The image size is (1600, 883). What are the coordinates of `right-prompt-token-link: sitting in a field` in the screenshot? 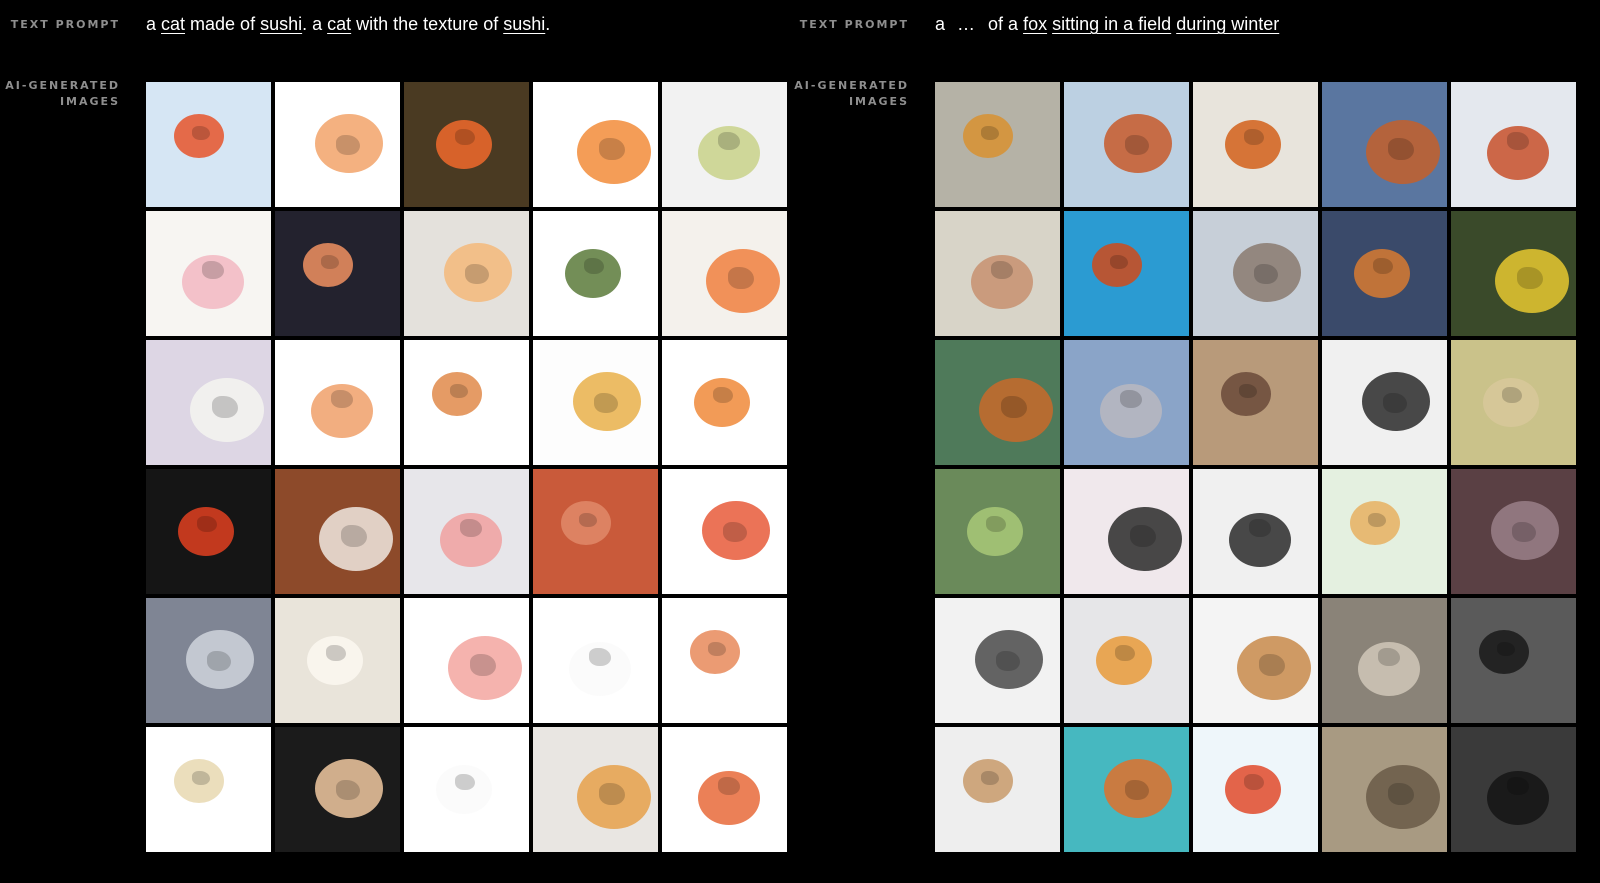 It's located at (1111, 24).